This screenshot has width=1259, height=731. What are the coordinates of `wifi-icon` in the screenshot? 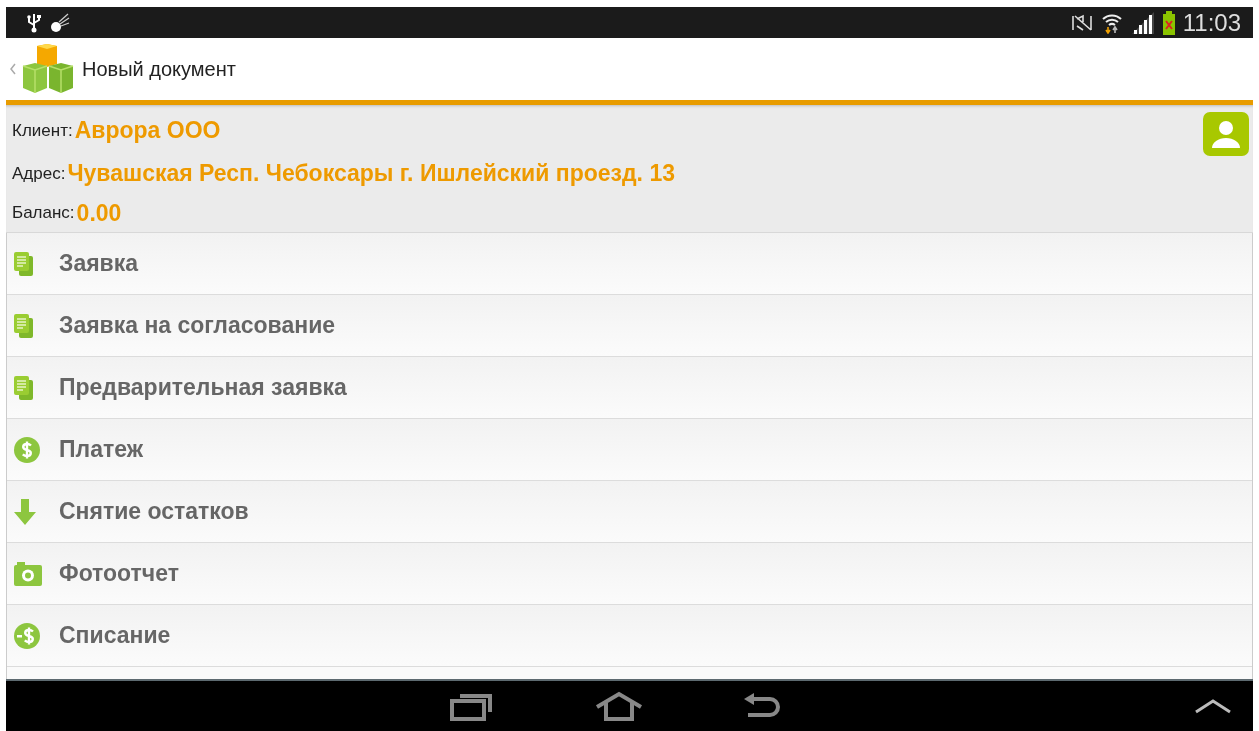 It's located at (1111, 22).